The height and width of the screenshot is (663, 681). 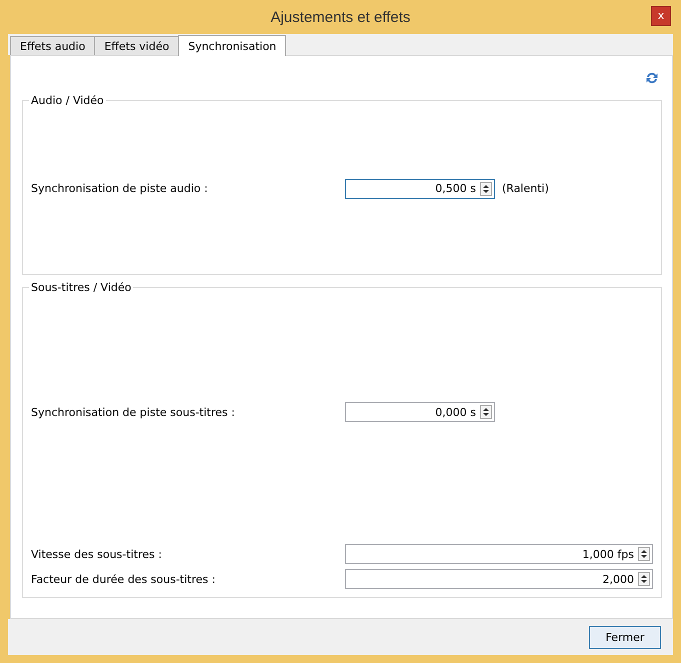 I want to click on spin-box: 0,000 s, so click(x=420, y=412).